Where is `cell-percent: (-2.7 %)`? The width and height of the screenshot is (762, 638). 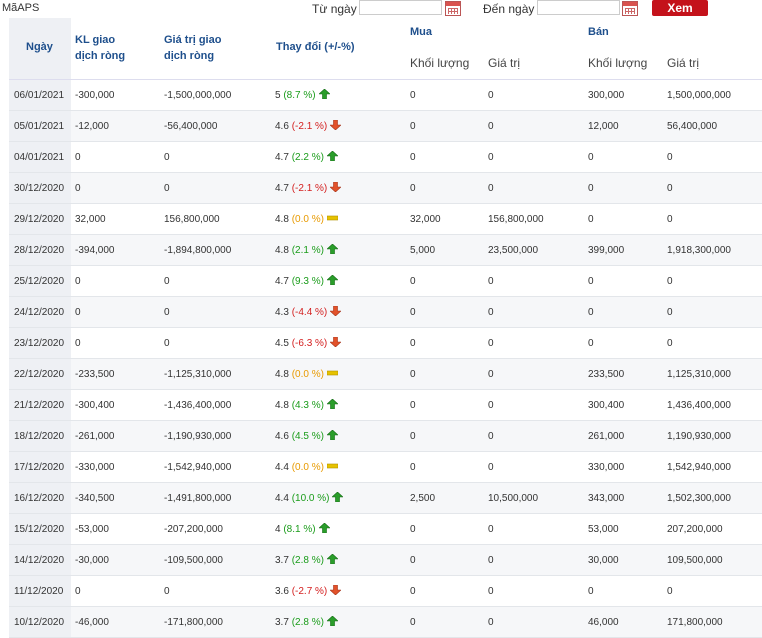
cell-percent: (-2.7 %) is located at coordinates (309, 591).